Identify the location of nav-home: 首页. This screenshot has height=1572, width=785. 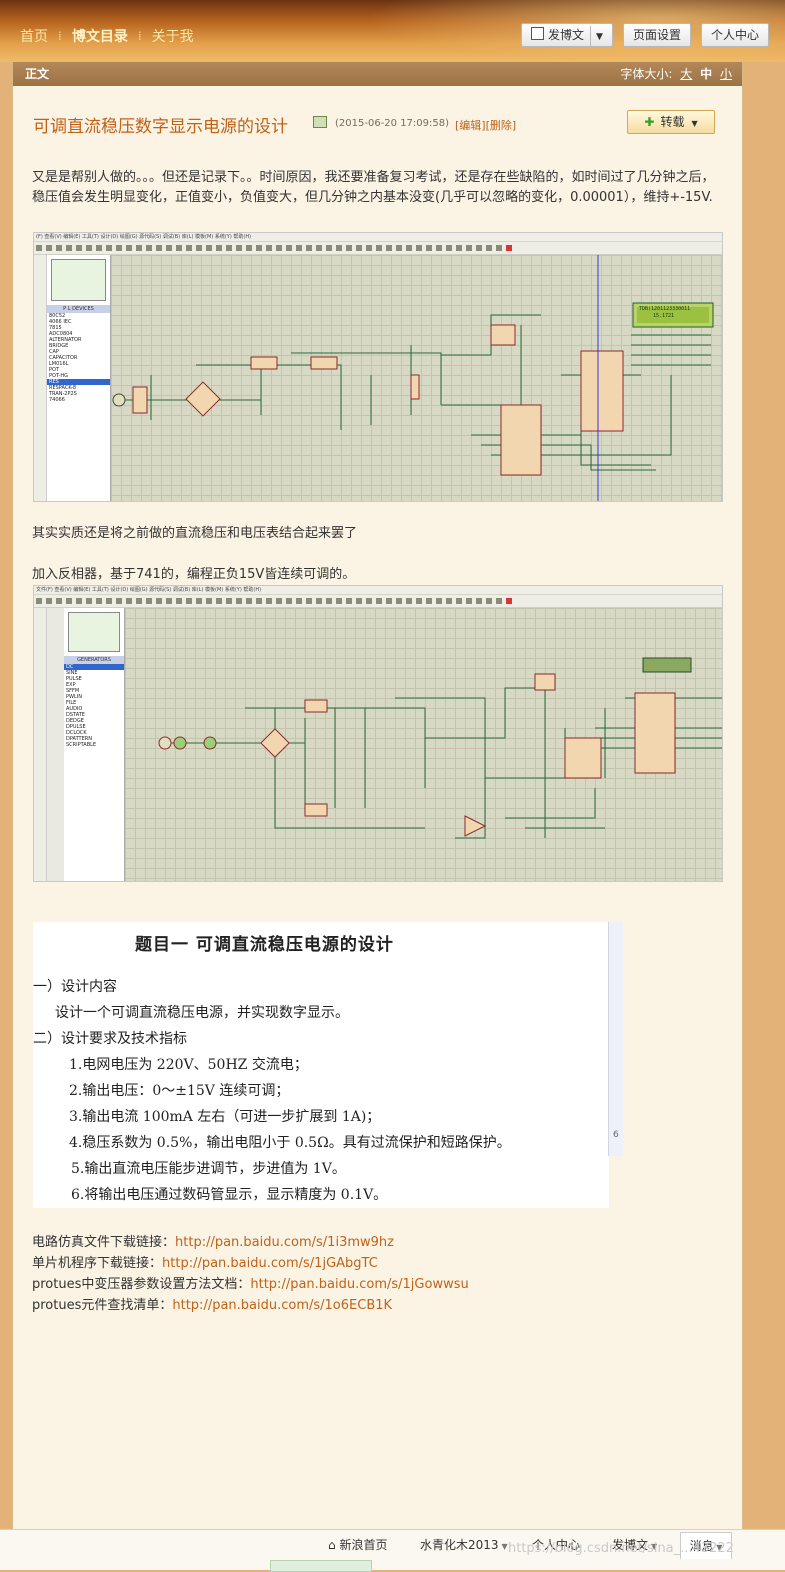
(34, 36).